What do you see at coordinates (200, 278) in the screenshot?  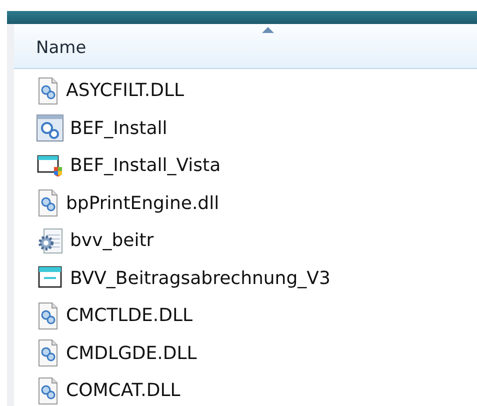 I see `file-name: BVV_Beitragsabrechnung_V3` at bounding box center [200, 278].